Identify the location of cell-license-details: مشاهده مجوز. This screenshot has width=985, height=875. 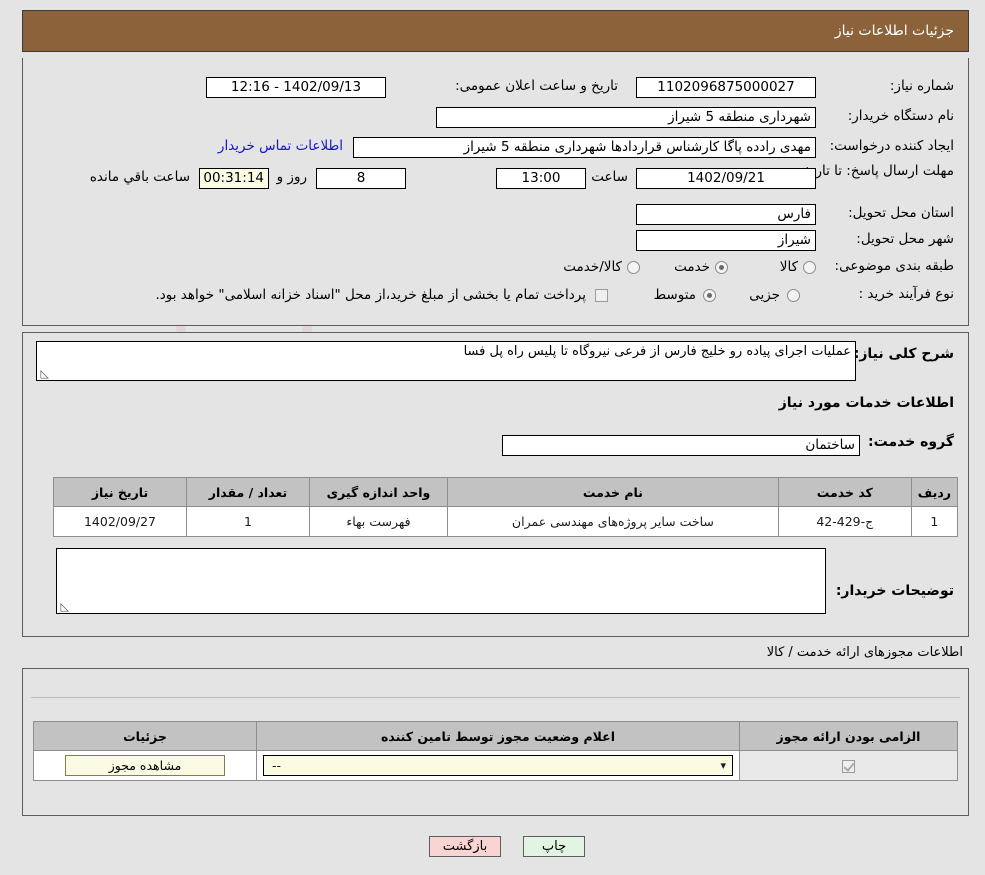
(145, 765).